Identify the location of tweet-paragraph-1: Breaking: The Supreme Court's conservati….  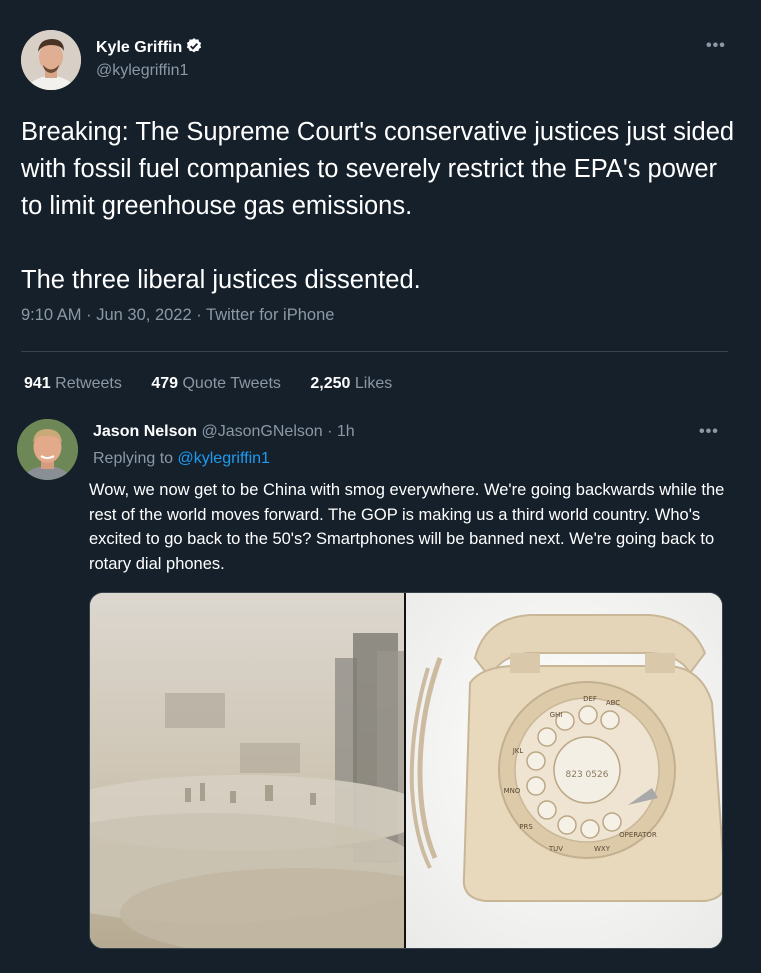
(378, 169).